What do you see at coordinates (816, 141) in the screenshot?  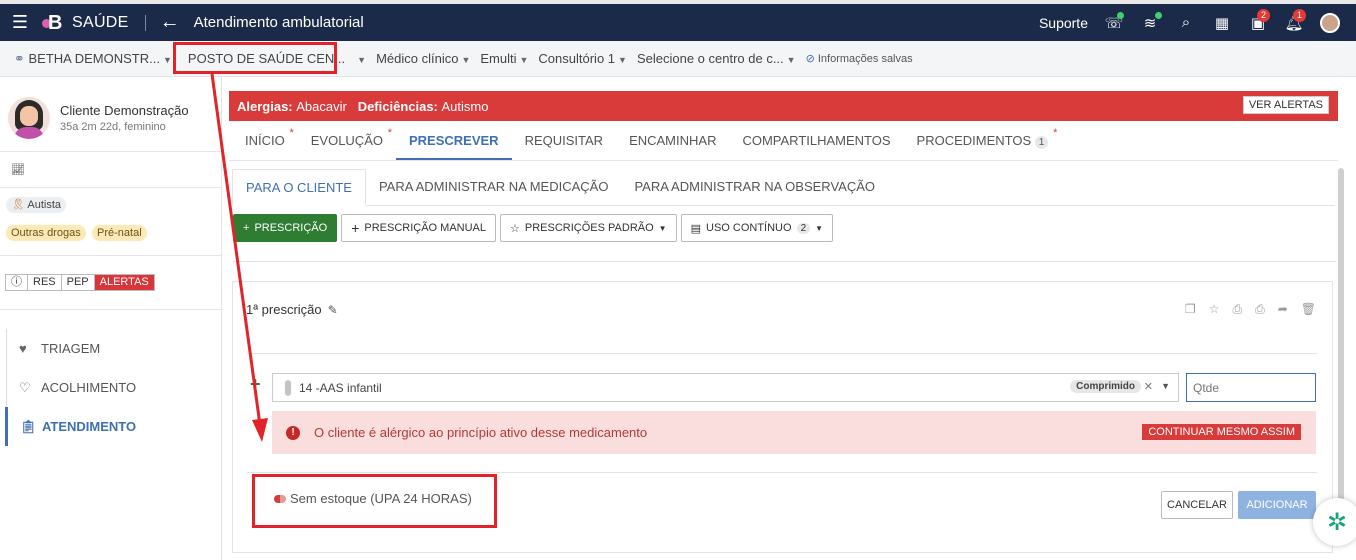 I see `tab-compartilhamentos: COMPARTILHAMENTOS` at bounding box center [816, 141].